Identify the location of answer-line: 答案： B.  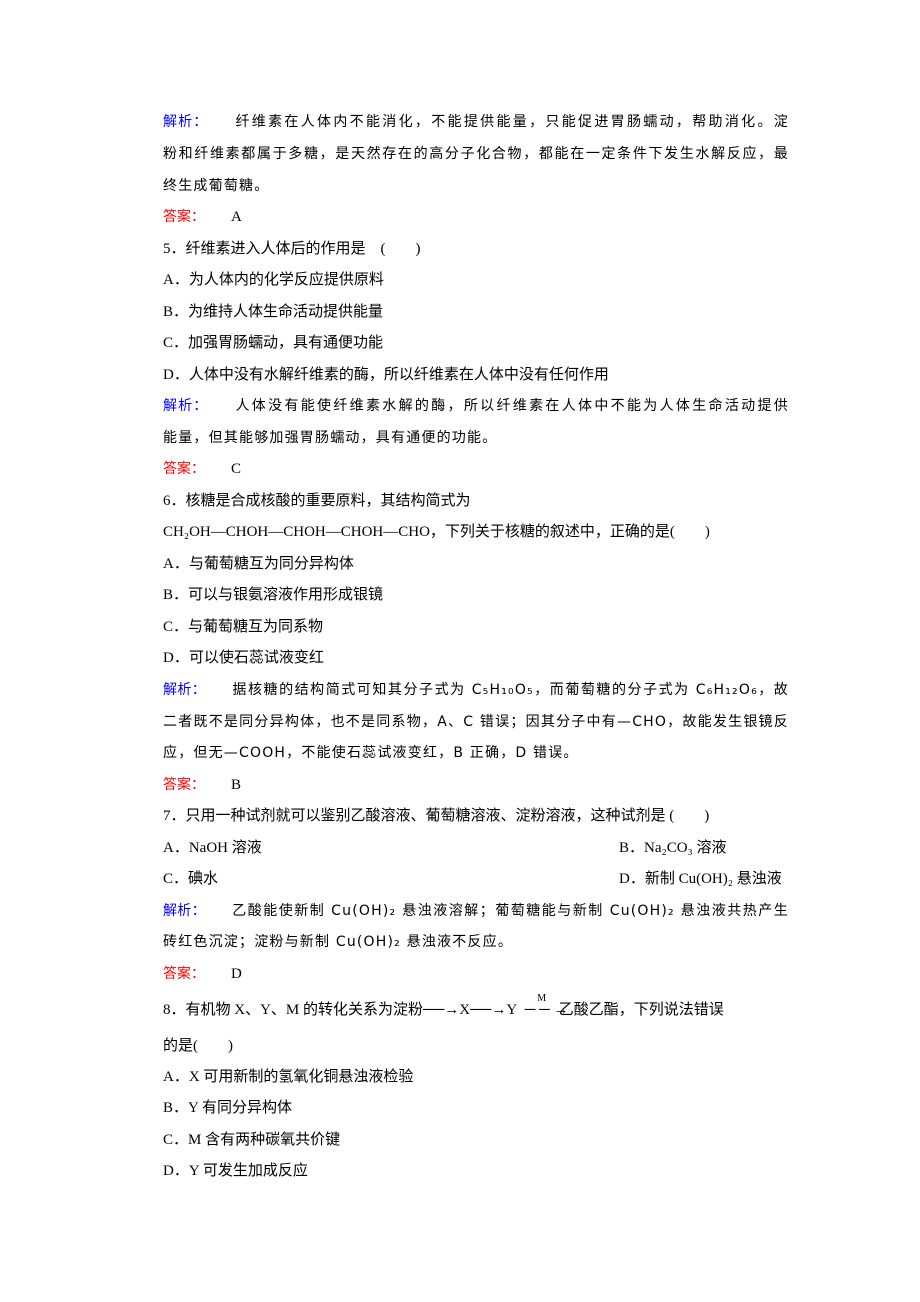
(476, 785).